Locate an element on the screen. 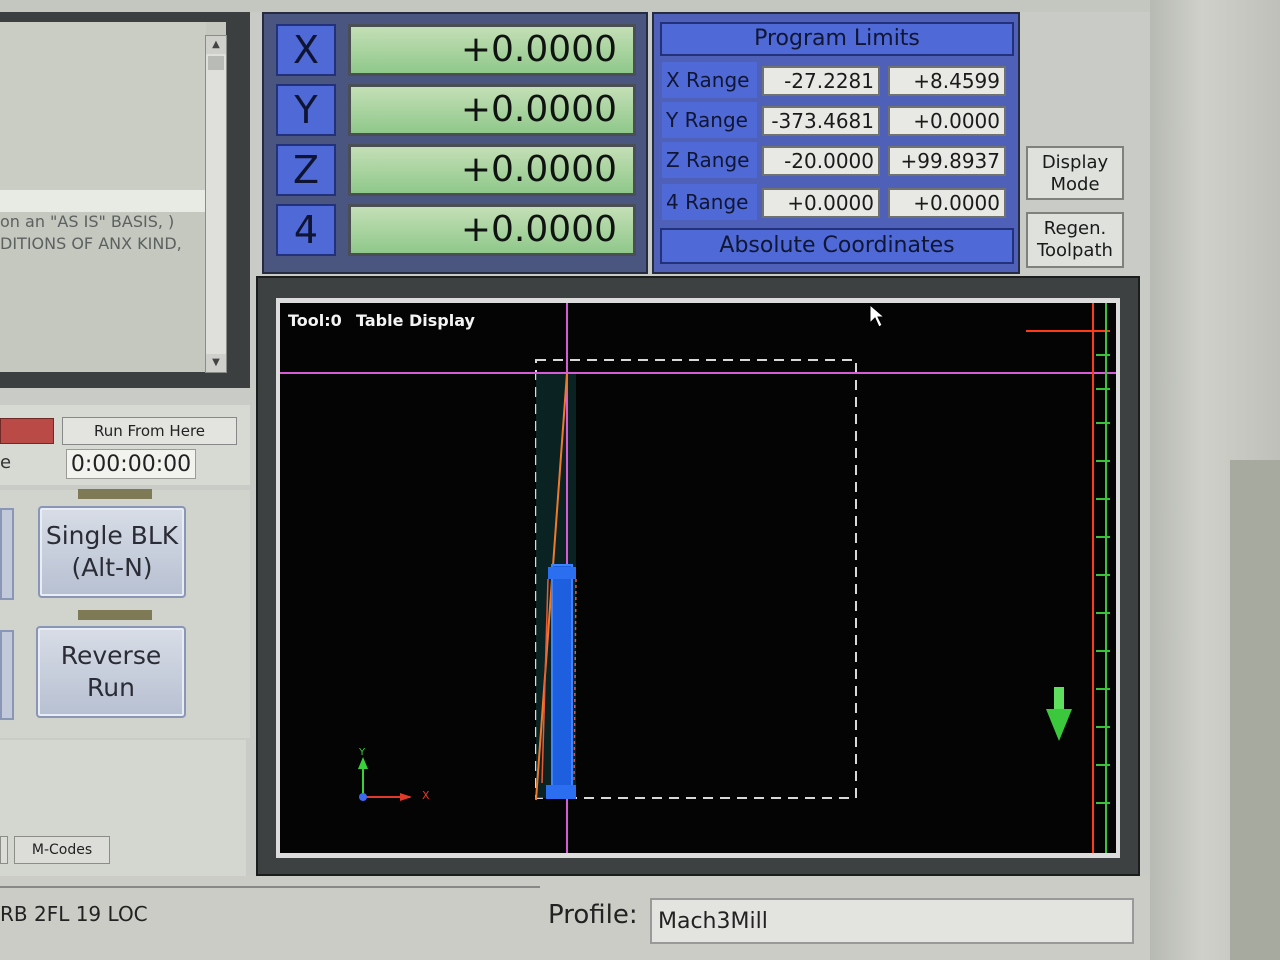 This screenshot has width=1280, height=960. range-min-x: -27.2281 is located at coordinates (821, 81).